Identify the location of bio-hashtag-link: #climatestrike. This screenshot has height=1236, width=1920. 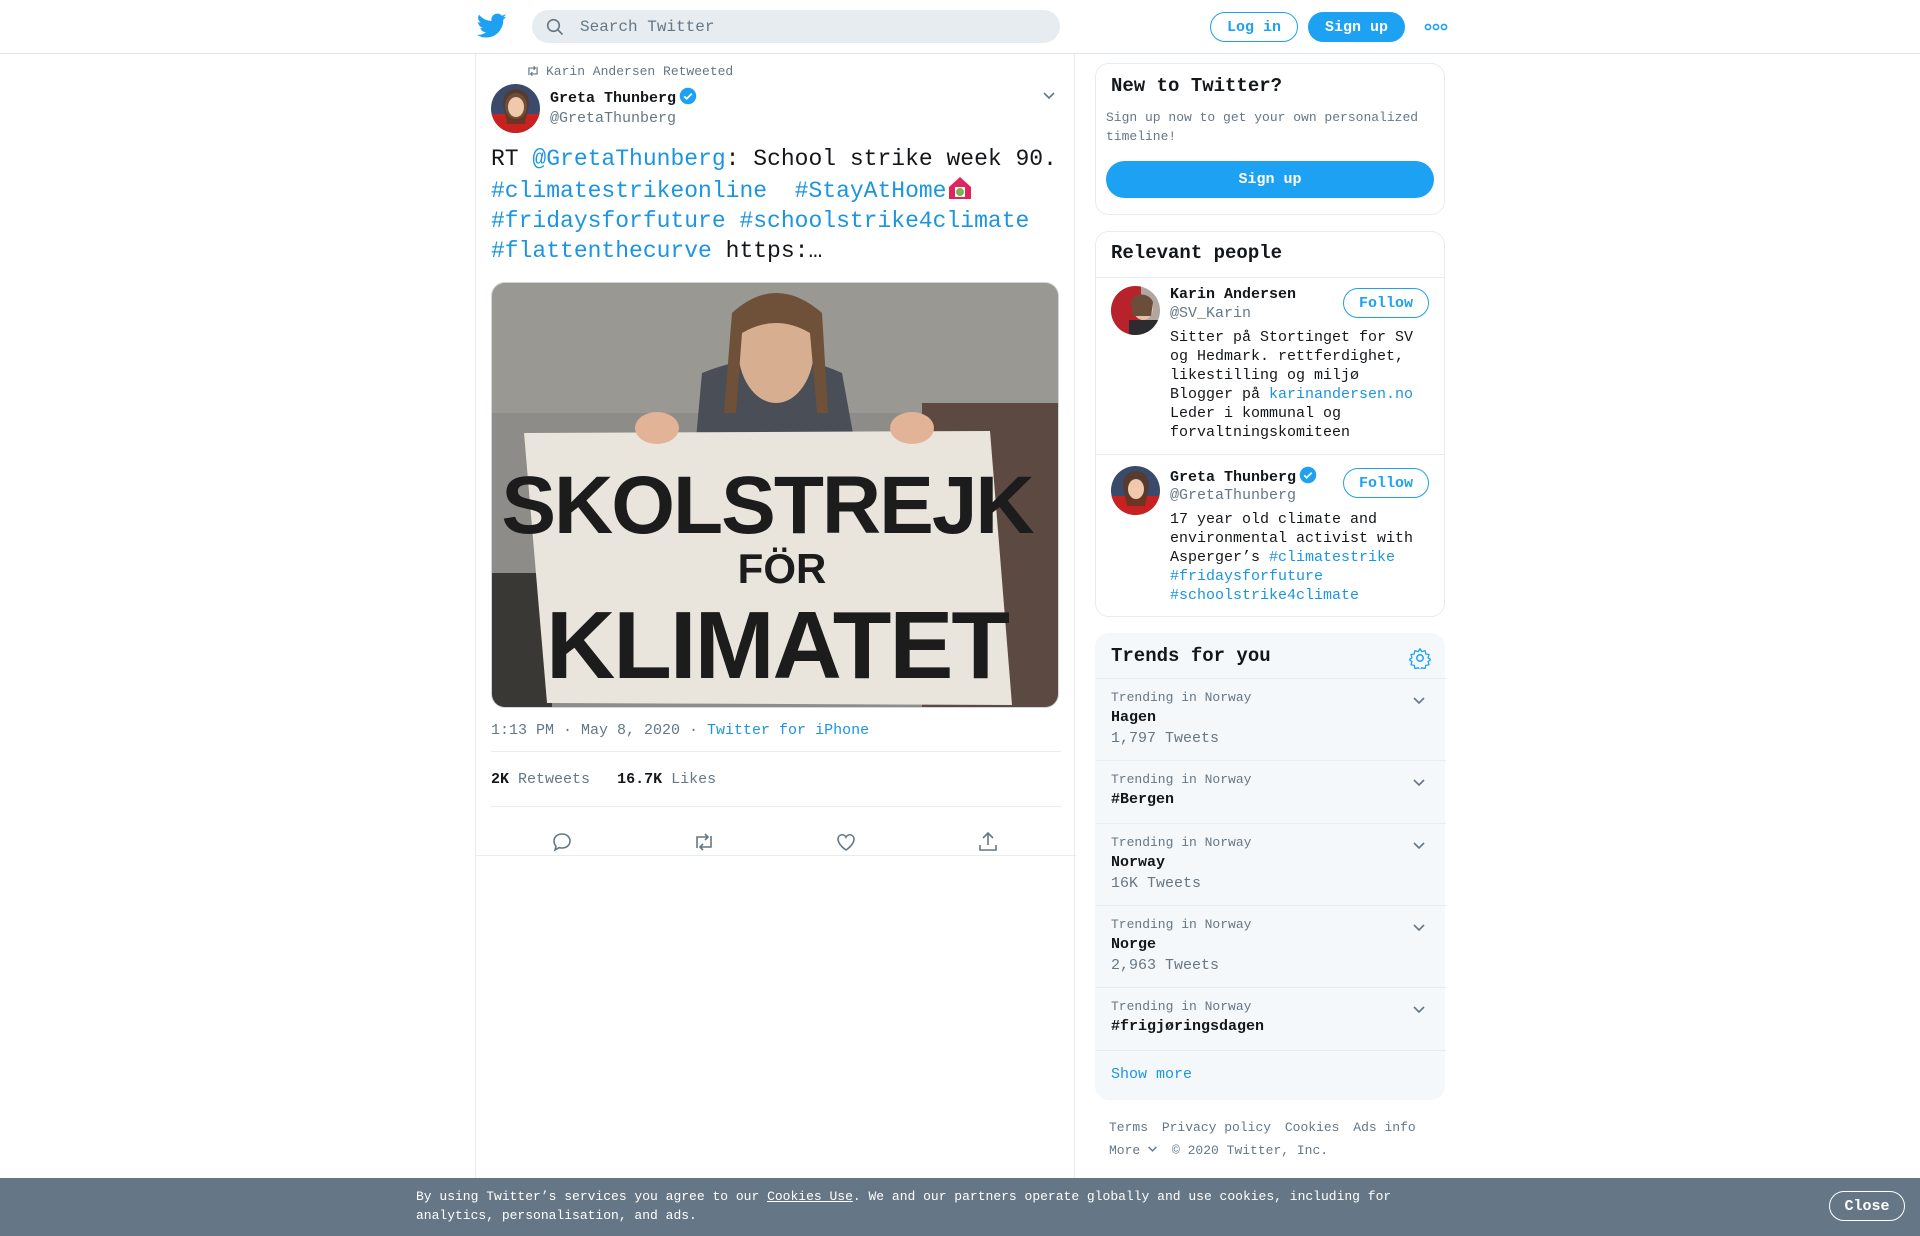
(1332, 557).